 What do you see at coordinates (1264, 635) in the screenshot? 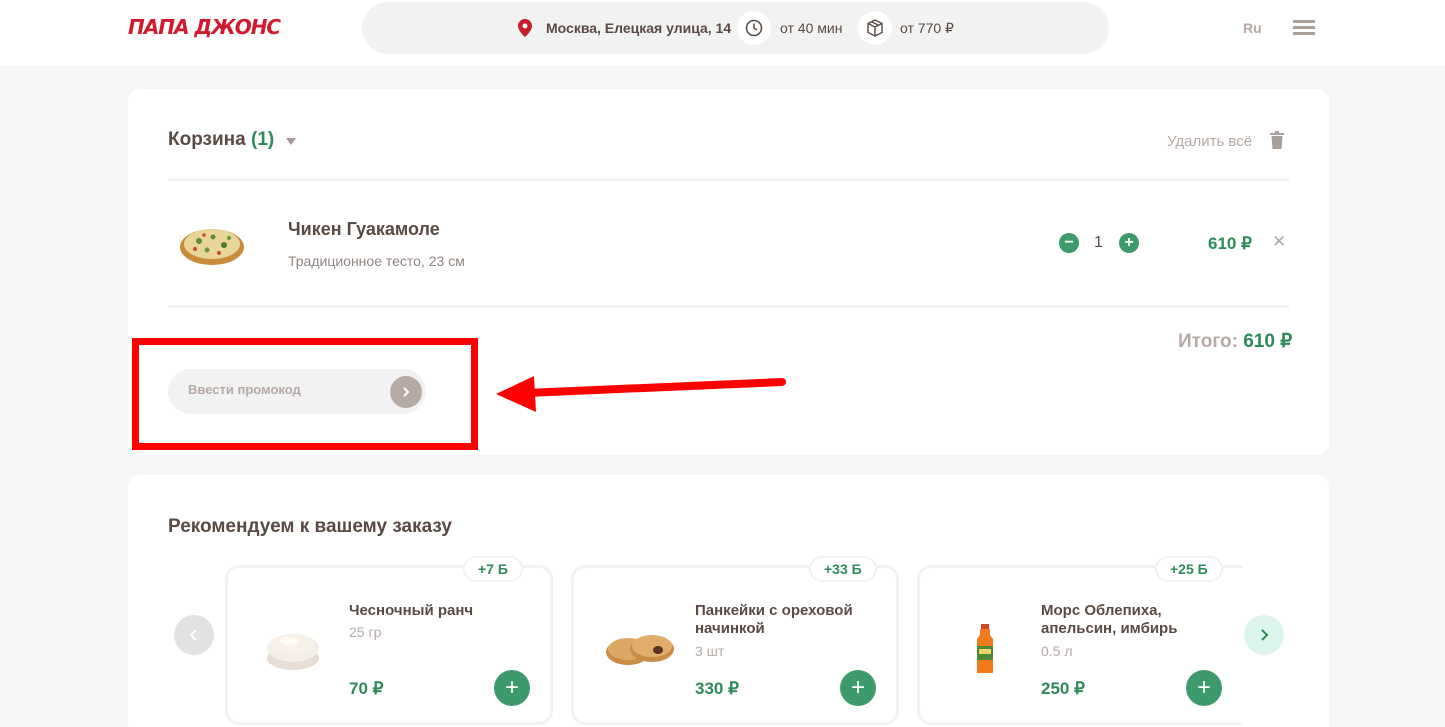
I see `chevron-right-icon` at bounding box center [1264, 635].